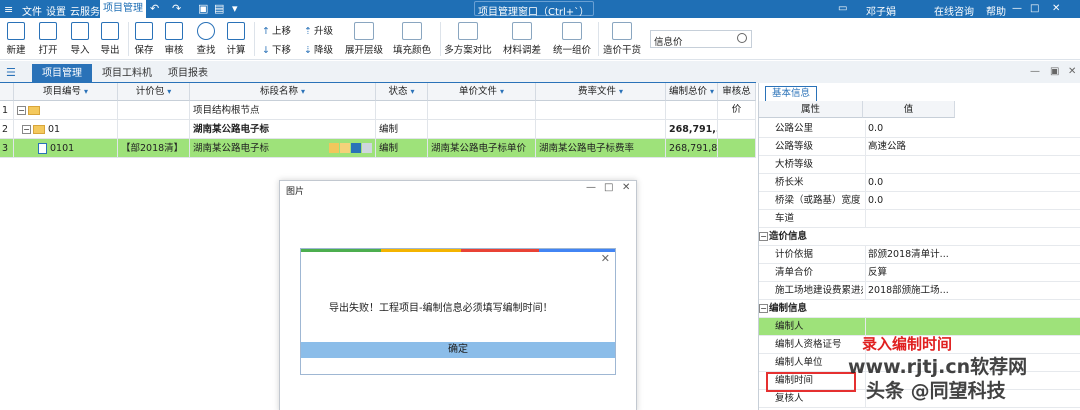 This screenshot has height=410, width=1080. Describe the element at coordinates (154, 92) in the screenshot. I see `header-package: 计价包 ▾` at that location.